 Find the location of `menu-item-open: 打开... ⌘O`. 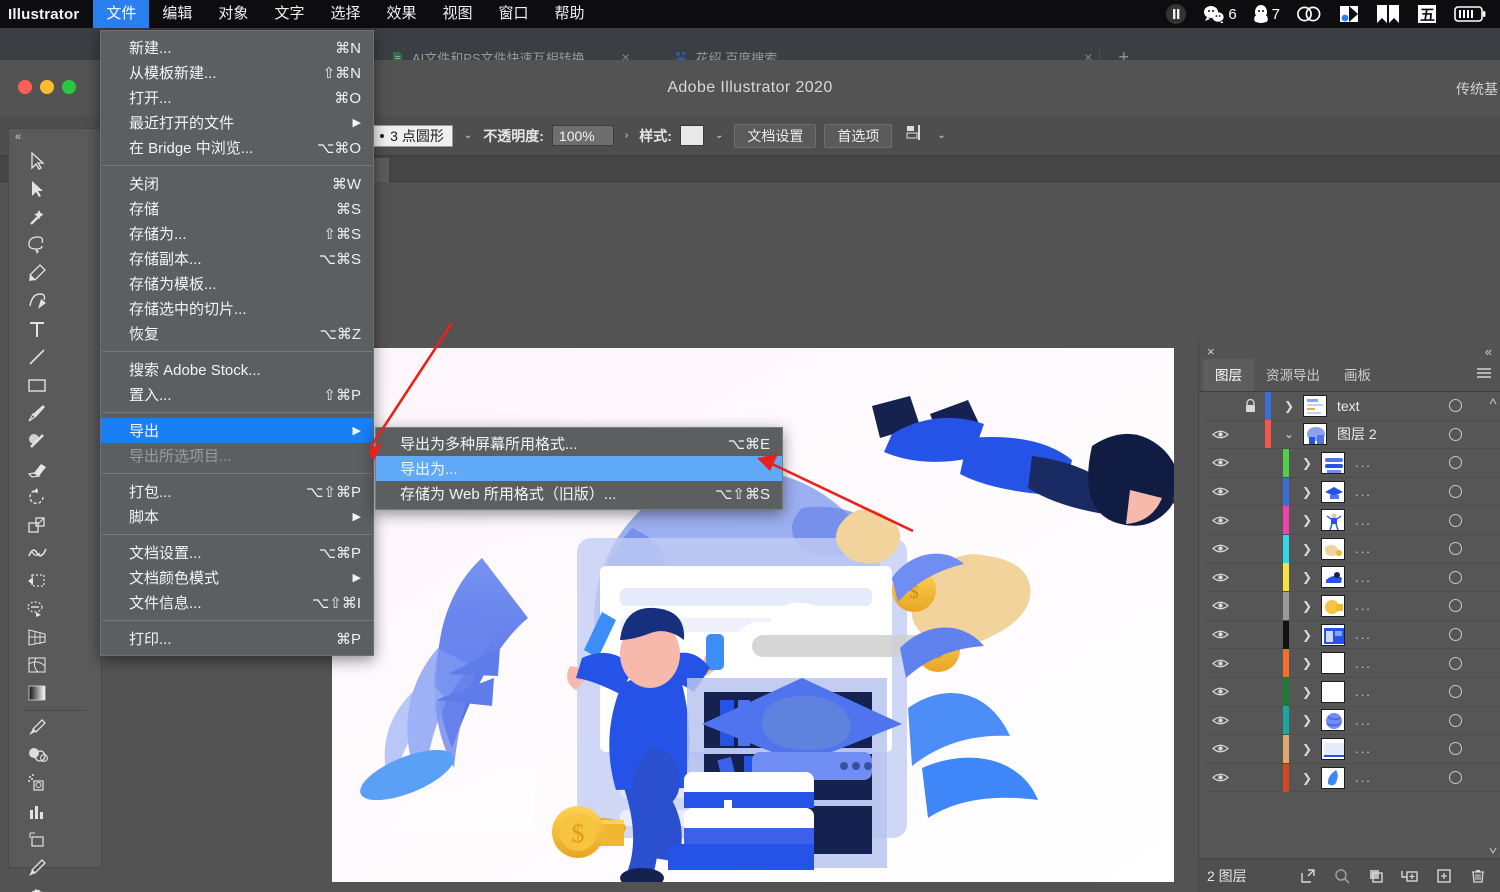

menu-item-open: 打开... ⌘O is located at coordinates (237, 97).